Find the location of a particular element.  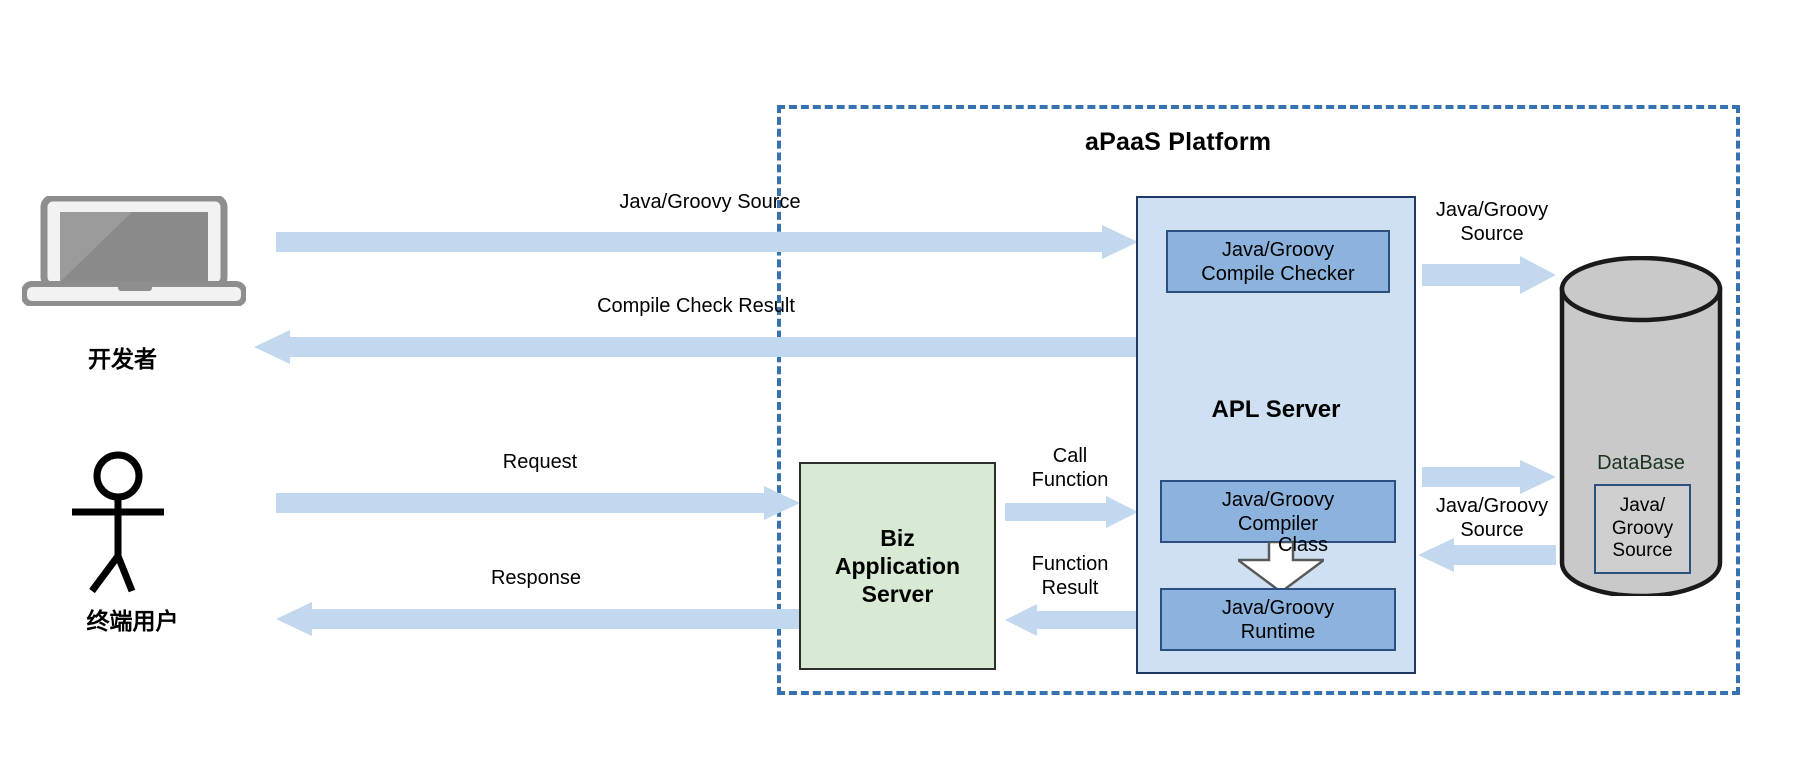

java-groovy-runtime-box: Java/Groovy Runtime is located at coordinates (1278, 619).